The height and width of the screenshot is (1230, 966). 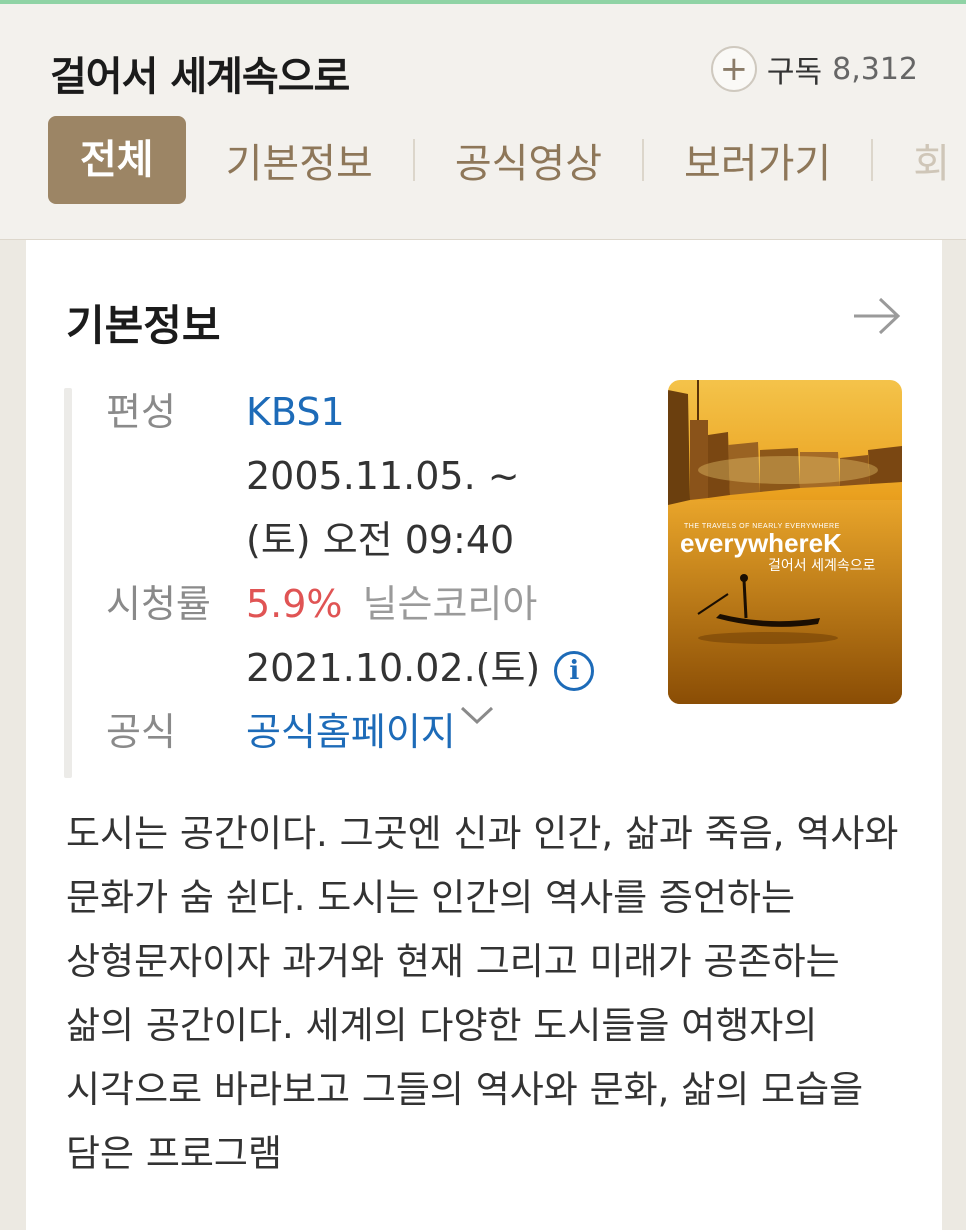 What do you see at coordinates (761, 543) in the screenshot?
I see `svg-text: everywhereK` at bounding box center [761, 543].